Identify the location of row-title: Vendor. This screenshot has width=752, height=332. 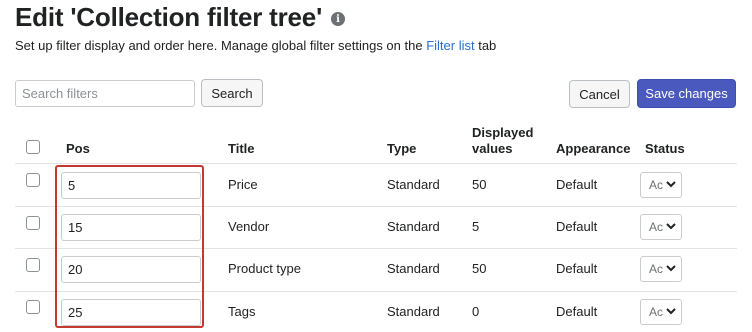
(249, 226).